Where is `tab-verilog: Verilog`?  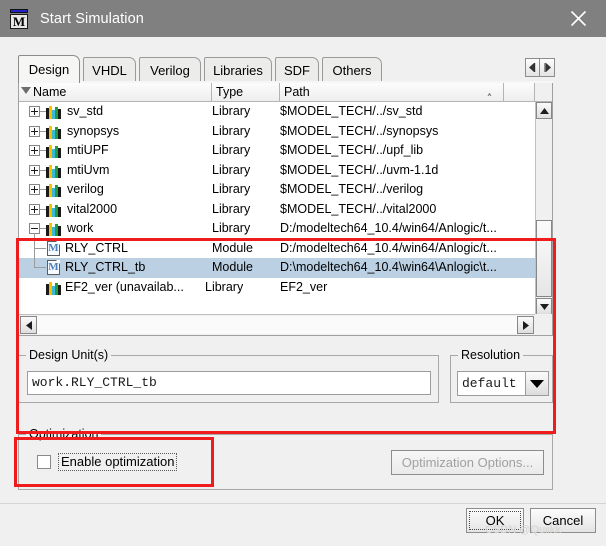 tab-verilog: Verilog is located at coordinates (170, 69).